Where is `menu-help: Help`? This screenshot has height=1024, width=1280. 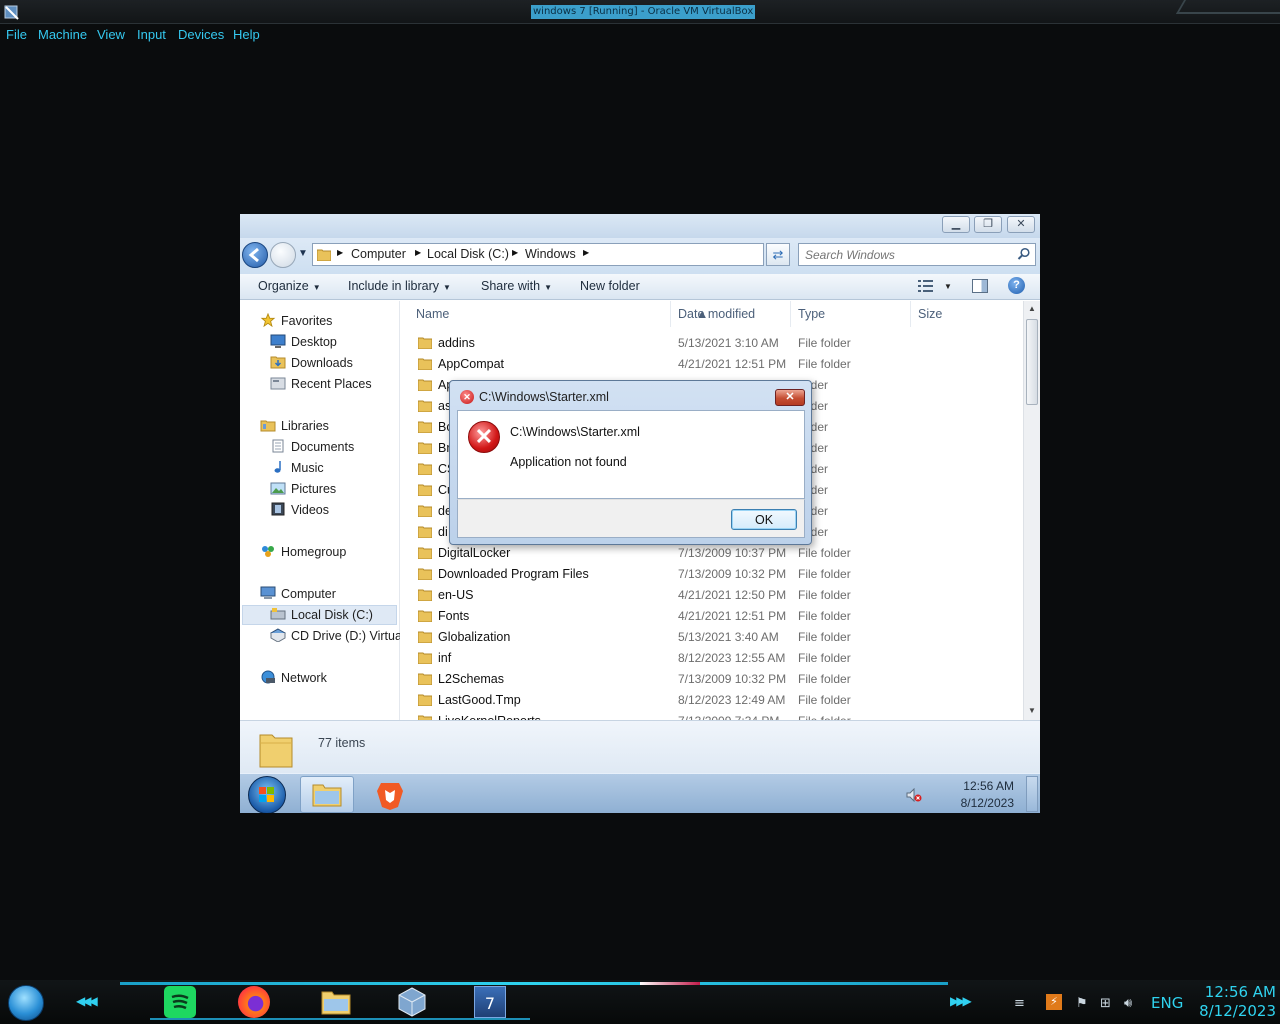
menu-help: Help is located at coordinates (246, 34).